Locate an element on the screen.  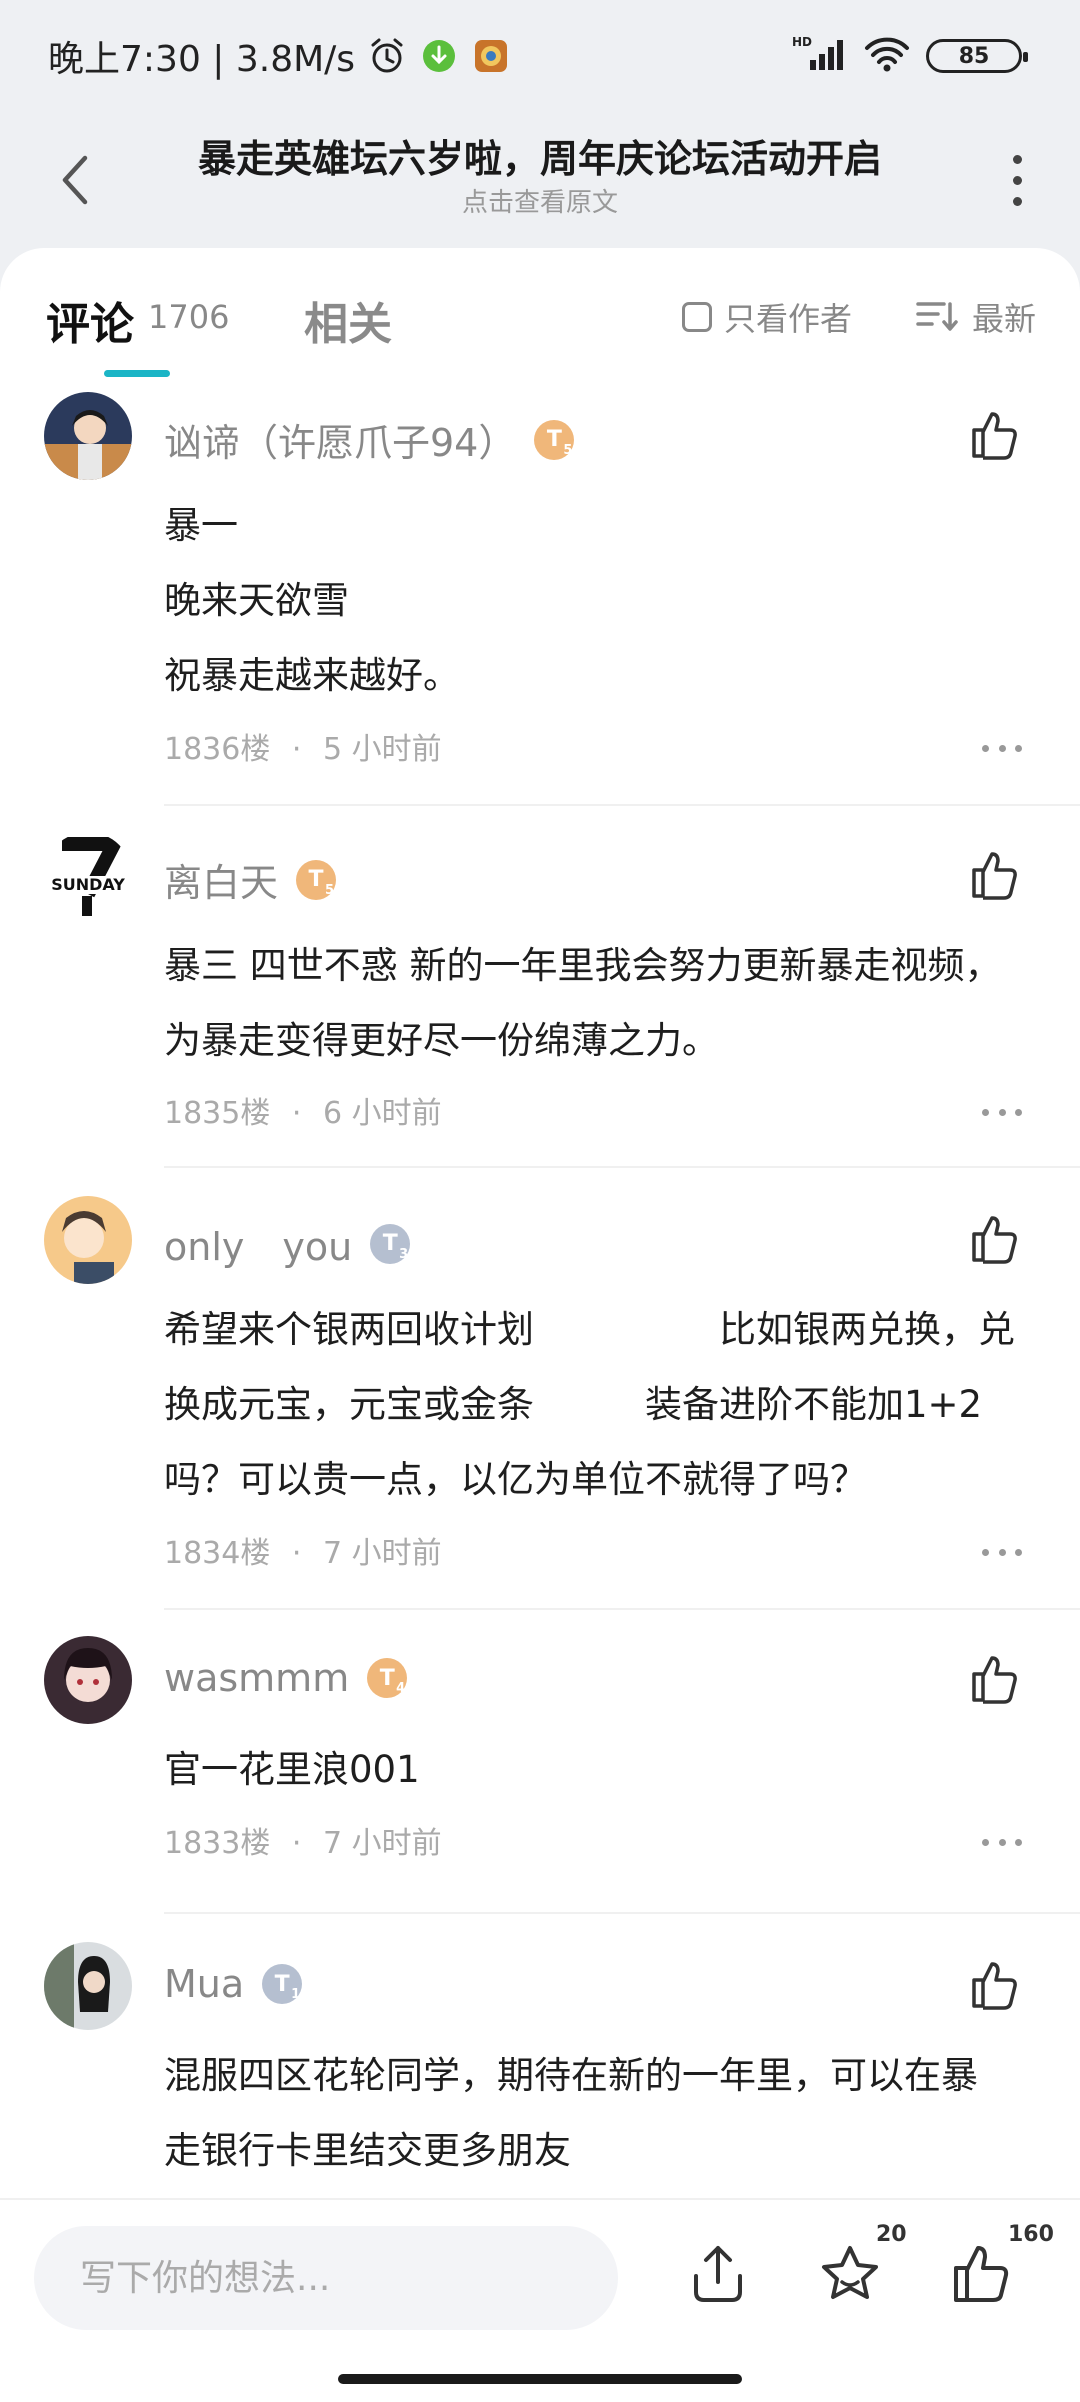
battery-icon: 85 is located at coordinates (977, 56).